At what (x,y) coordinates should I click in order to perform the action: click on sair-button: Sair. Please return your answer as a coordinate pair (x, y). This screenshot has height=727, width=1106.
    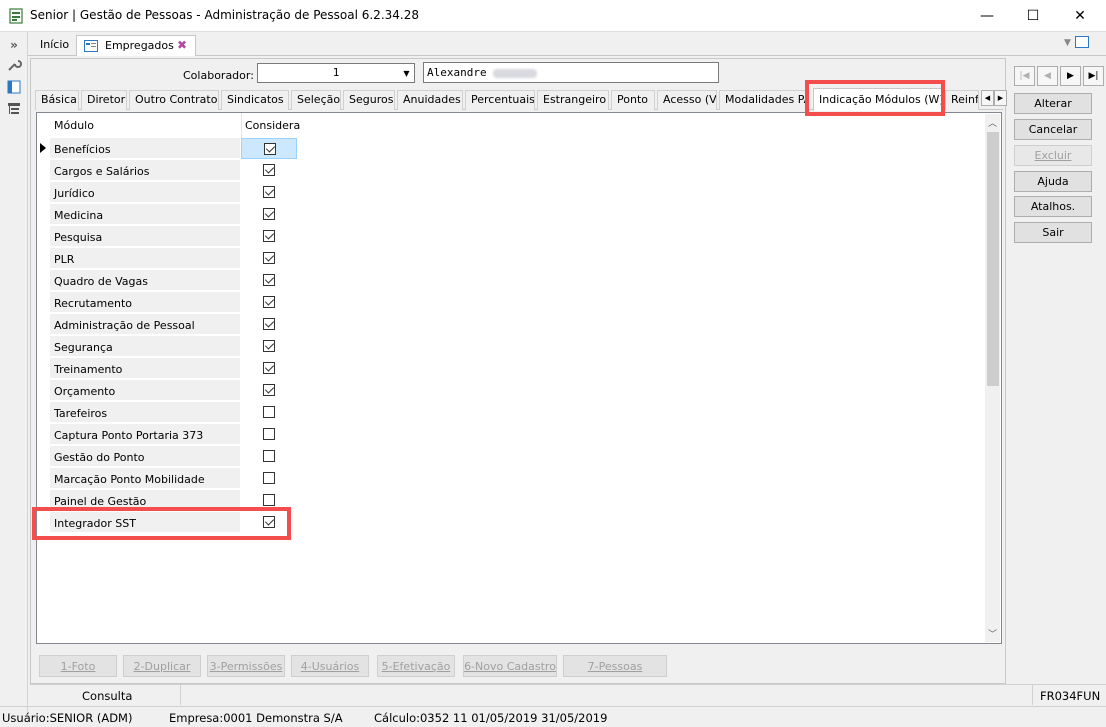
    Looking at the image, I should click on (1053, 232).